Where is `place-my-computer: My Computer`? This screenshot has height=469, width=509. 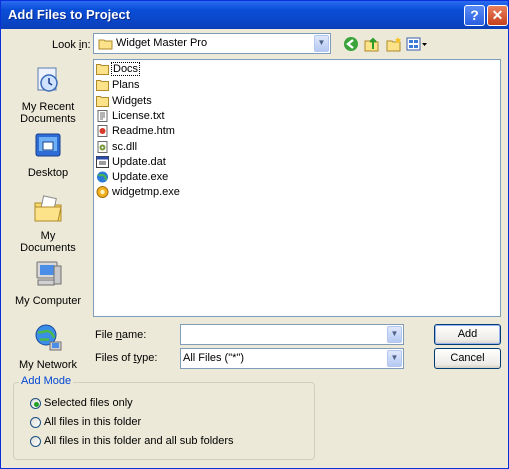 place-my-computer: My Computer is located at coordinates (48, 282).